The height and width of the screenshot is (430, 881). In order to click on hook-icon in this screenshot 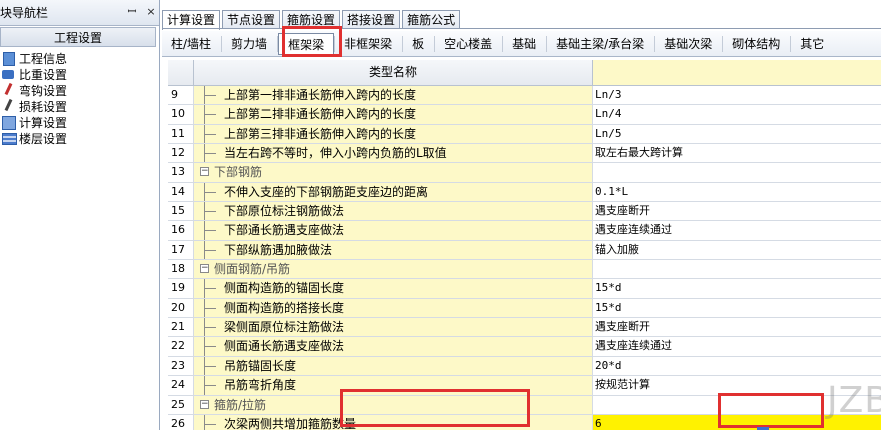, I will do `click(9, 90)`.